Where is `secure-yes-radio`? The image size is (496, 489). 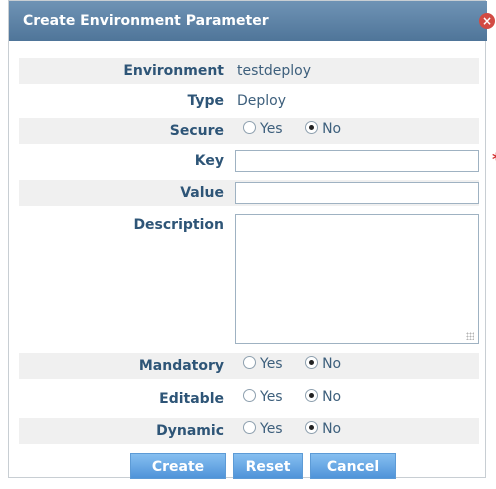
secure-yes-radio is located at coordinates (249, 127).